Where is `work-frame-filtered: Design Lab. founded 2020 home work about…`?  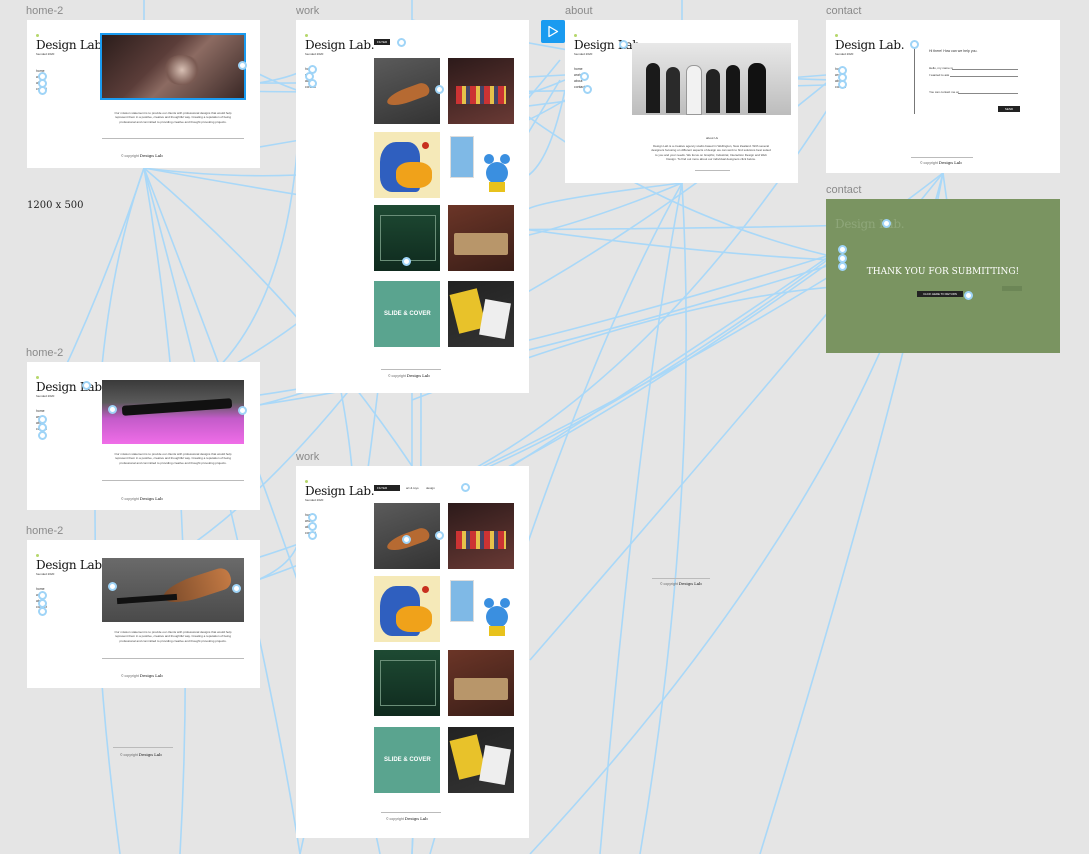 work-frame-filtered: Design Lab. founded 2020 home work about… is located at coordinates (412, 652).